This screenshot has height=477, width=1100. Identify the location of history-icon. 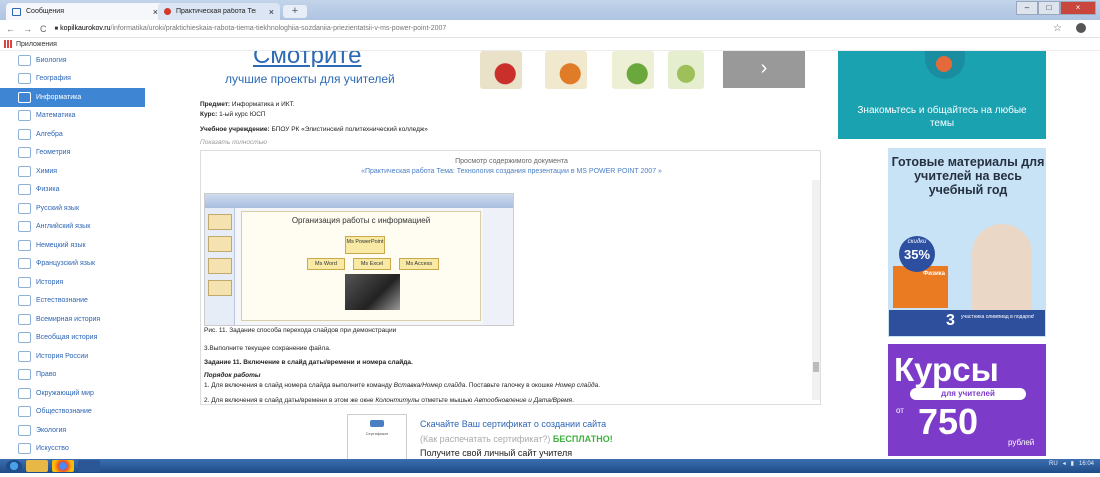
(24, 282).